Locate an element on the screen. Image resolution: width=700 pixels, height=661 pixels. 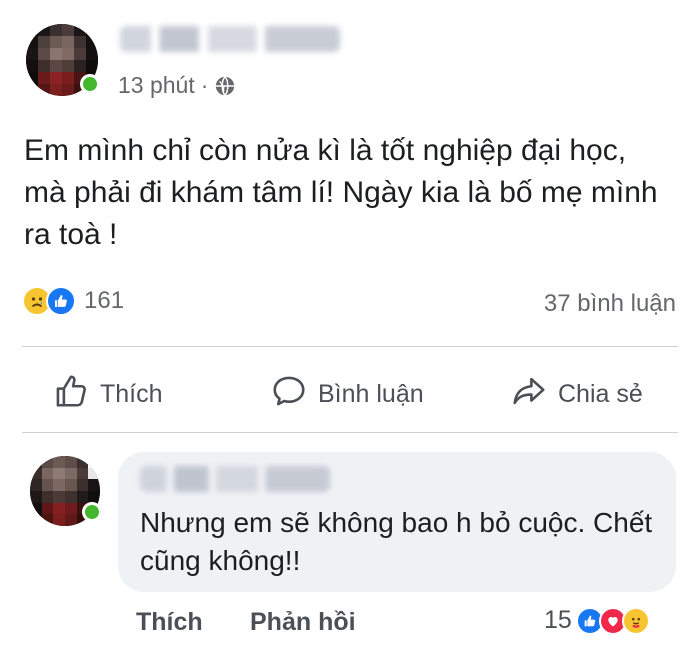
comment-button: Bình luận is located at coordinates (347, 394).